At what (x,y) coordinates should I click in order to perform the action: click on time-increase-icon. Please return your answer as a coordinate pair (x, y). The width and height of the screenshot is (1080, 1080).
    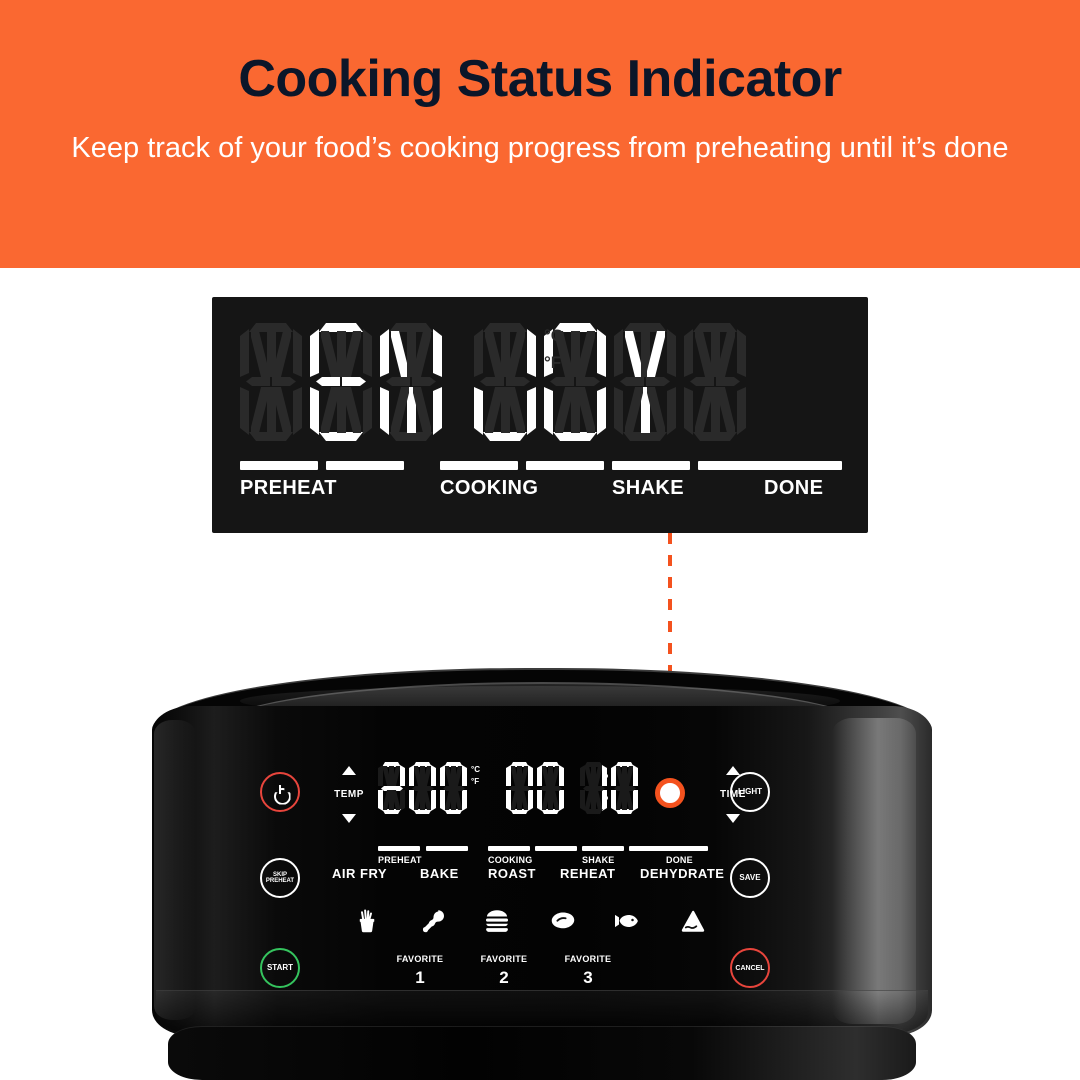
    Looking at the image, I should click on (733, 770).